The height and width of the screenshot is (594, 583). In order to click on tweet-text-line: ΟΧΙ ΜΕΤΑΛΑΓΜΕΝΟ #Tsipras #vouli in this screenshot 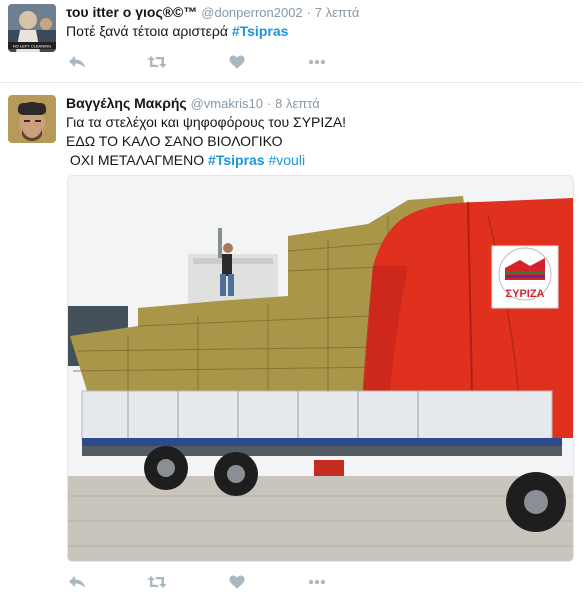, I will do `click(206, 160)`.